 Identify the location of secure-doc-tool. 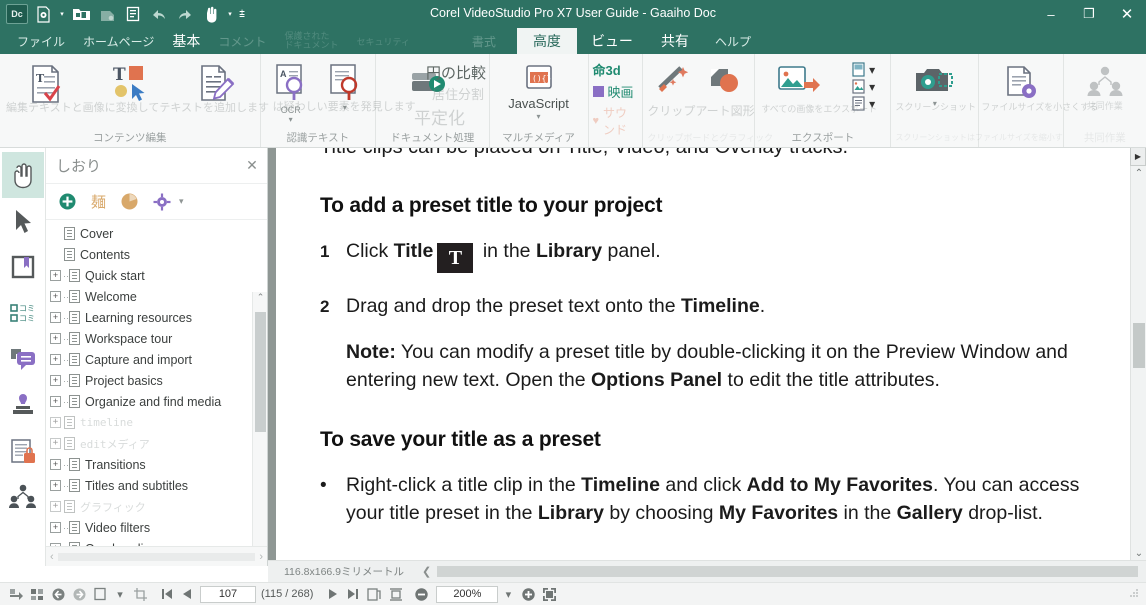
(23, 451).